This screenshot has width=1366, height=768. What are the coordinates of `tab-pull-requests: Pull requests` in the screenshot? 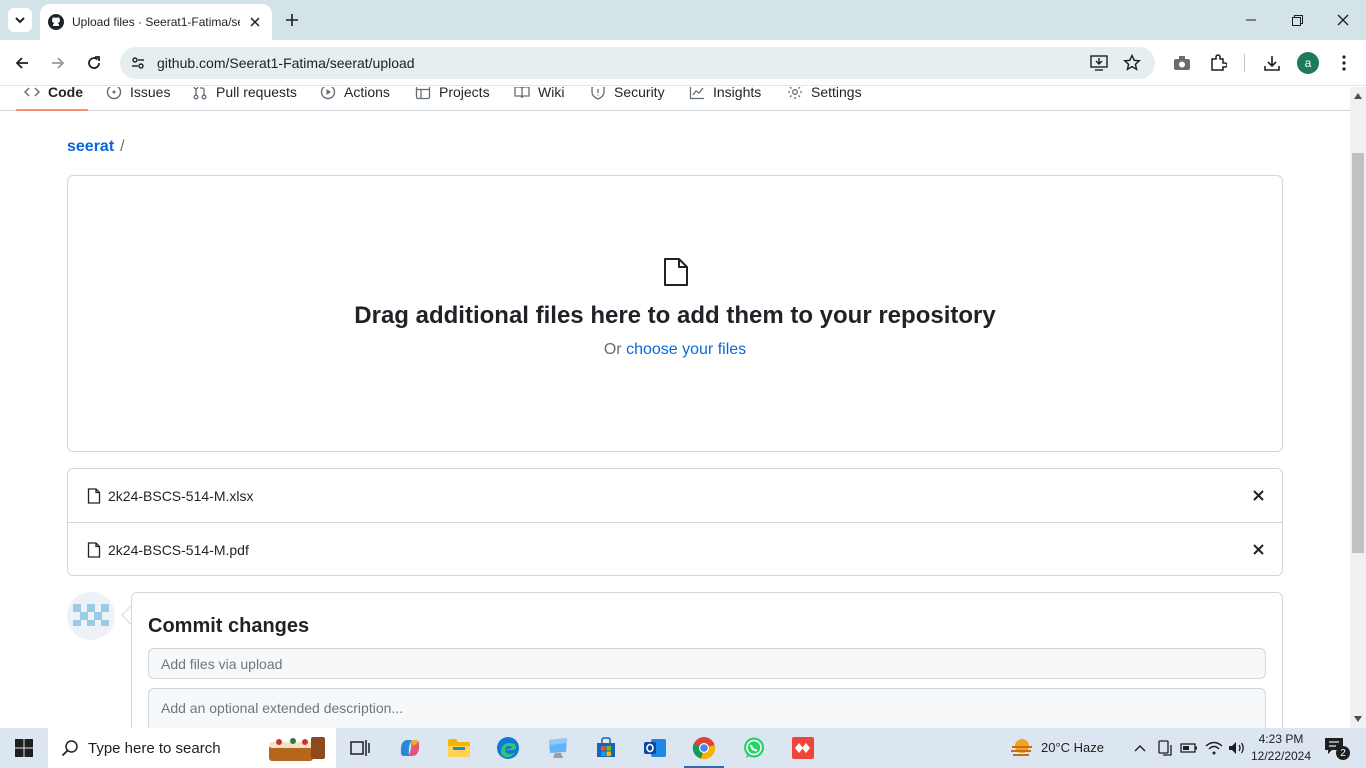 It's located at (244, 98).